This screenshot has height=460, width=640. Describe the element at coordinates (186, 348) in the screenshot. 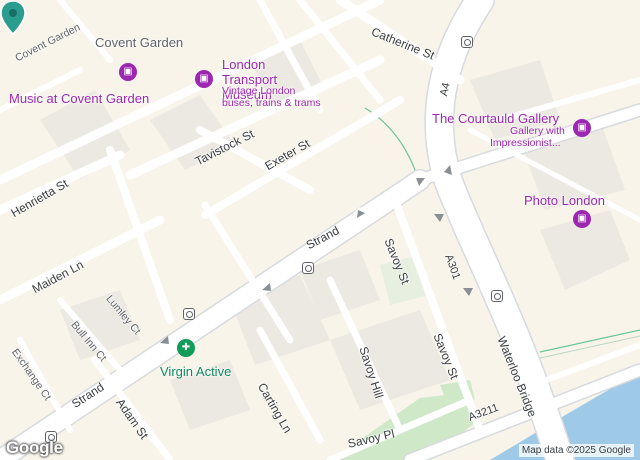

I see `fitness-icon: ✚` at that location.